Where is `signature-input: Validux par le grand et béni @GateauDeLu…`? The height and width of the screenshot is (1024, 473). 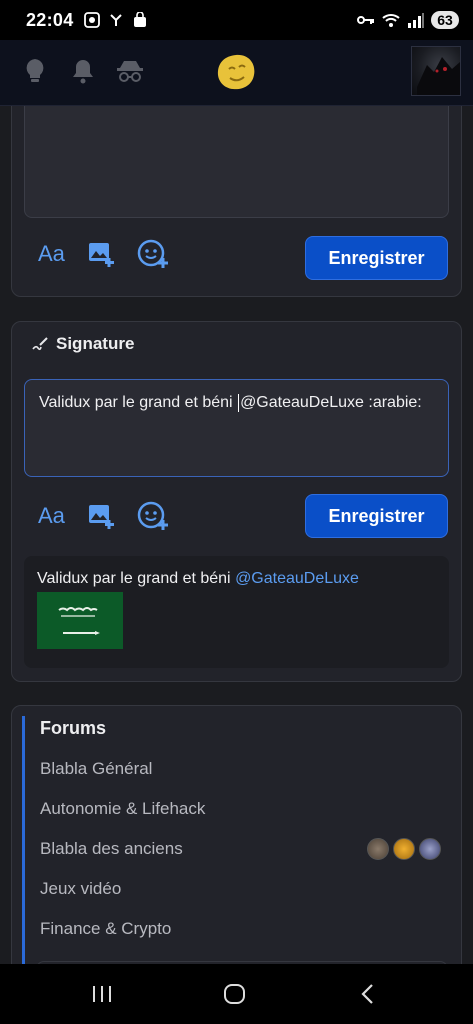
signature-input: Validux par le grand et béni @GateauDeLu… is located at coordinates (236, 428).